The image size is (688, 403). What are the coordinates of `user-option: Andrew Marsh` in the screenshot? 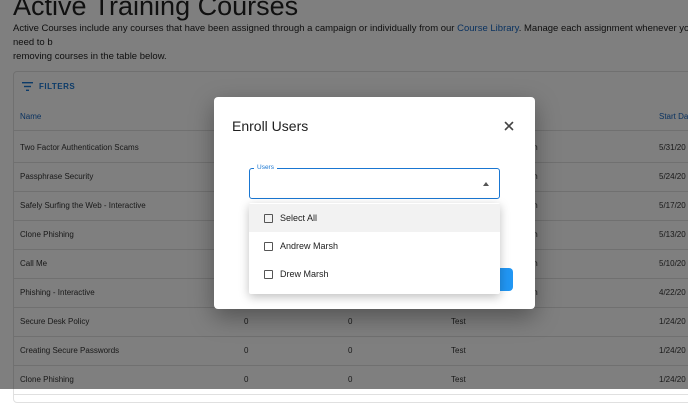 It's located at (374, 246).